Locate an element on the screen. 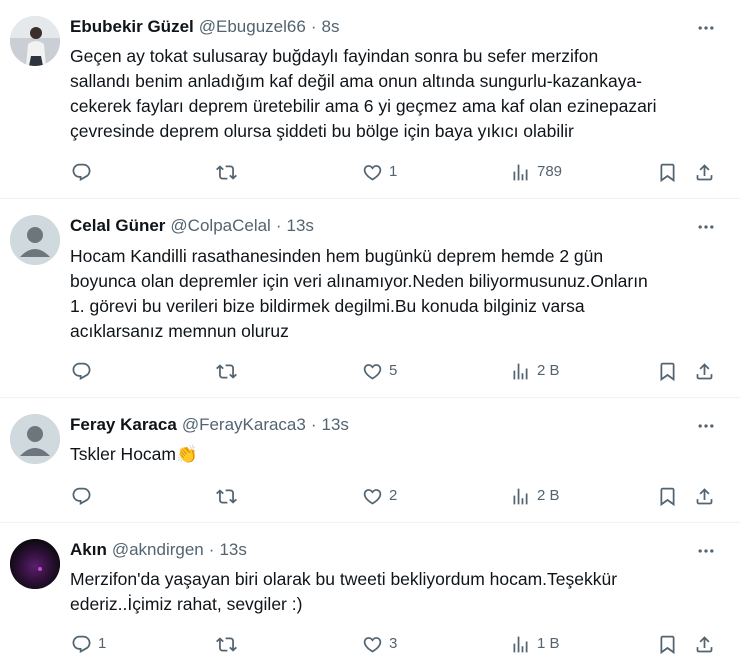 This screenshot has width=744, height=660. action-bar: 1 3 1 B is located at coordinates (400, 644).